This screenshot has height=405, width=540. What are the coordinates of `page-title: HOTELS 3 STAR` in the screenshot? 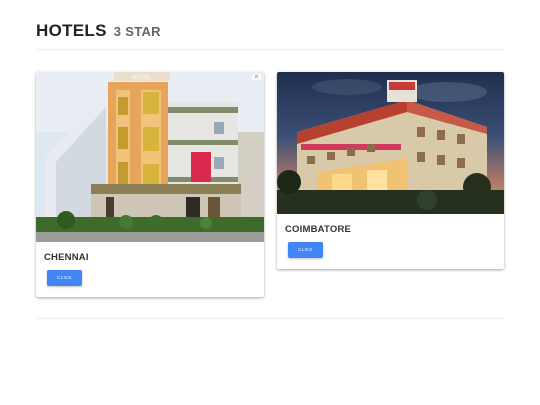 It's located at (270, 31).